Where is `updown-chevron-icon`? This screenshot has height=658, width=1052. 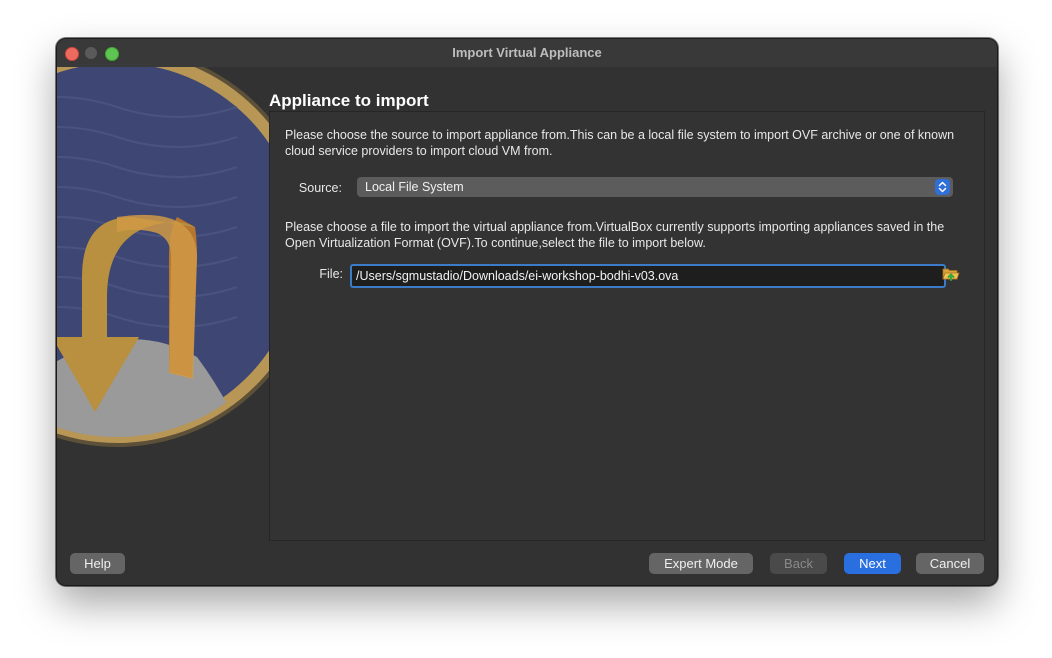 updown-chevron-icon is located at coordinates (942, 187).